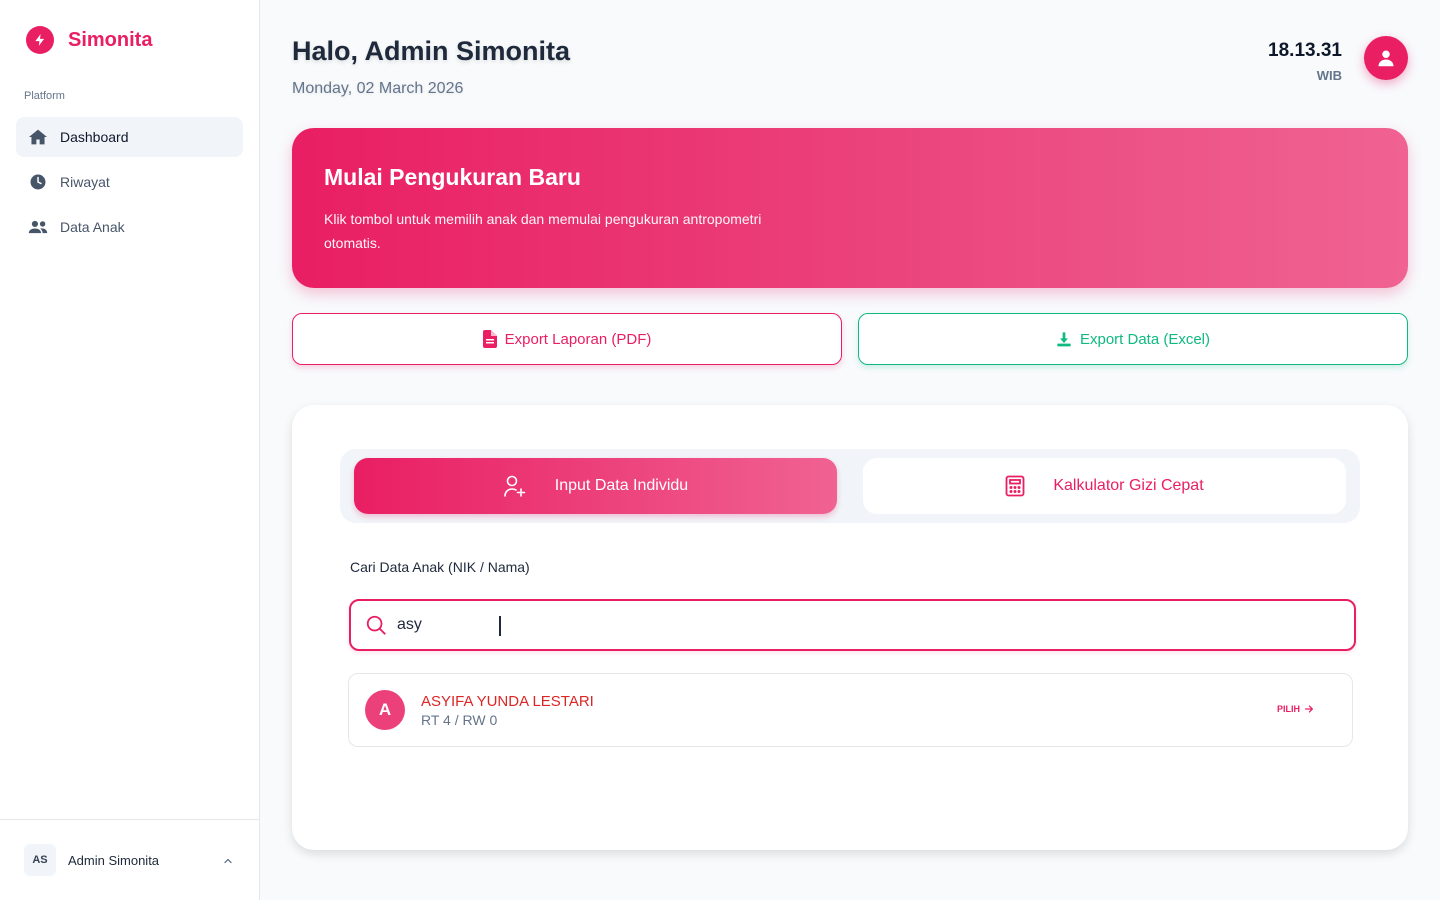  What do you see at coordinates (94, 137) in the screenshot?
I see `sidebar-item-label: Dashboard` at bounding box center [94, 137].